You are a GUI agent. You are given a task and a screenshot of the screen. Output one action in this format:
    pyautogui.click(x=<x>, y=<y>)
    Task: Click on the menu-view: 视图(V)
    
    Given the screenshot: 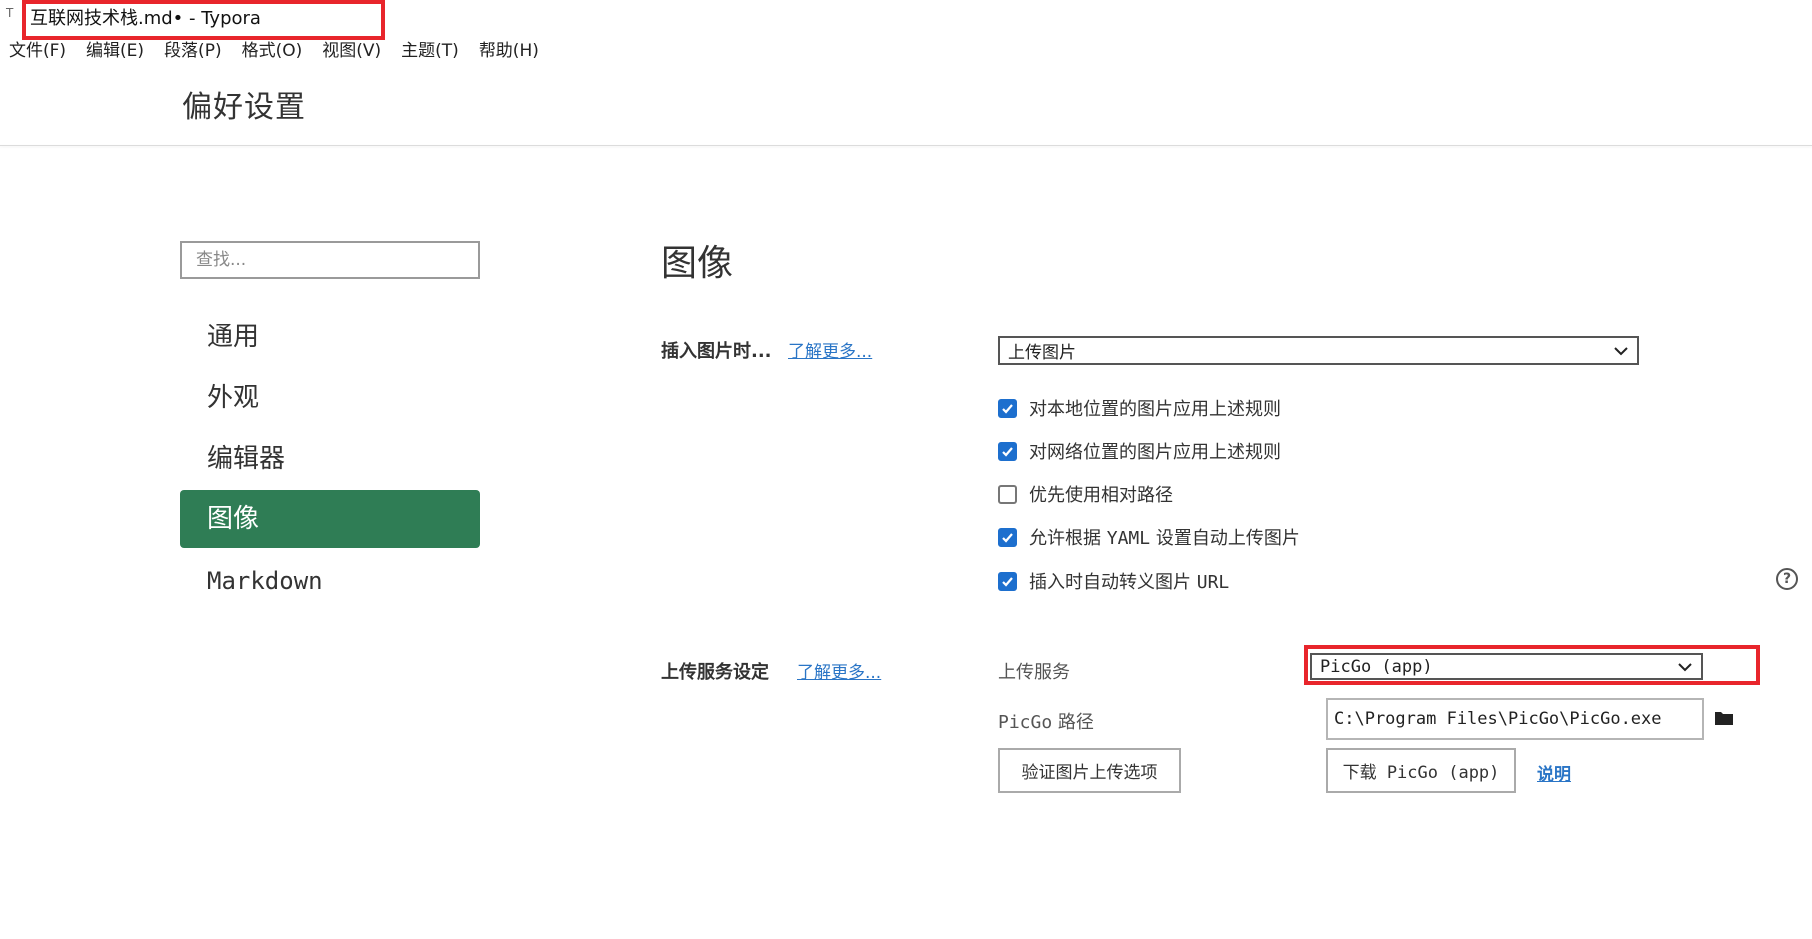 What is the action you would take?
    pyautogui.click(x=351, y=48)
    